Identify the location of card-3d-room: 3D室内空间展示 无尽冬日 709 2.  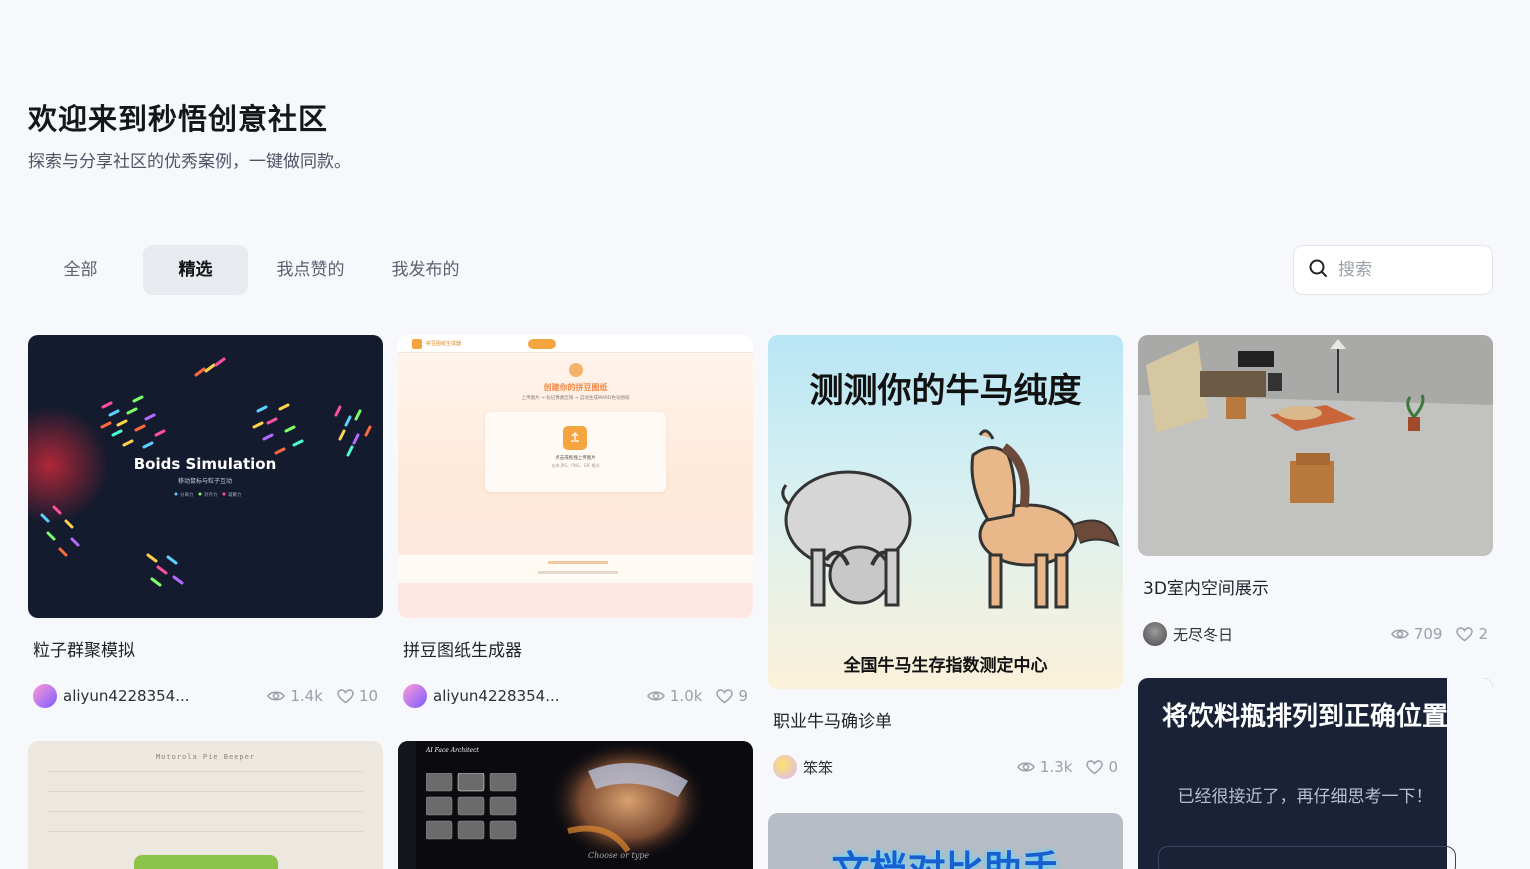
(1315, 491).